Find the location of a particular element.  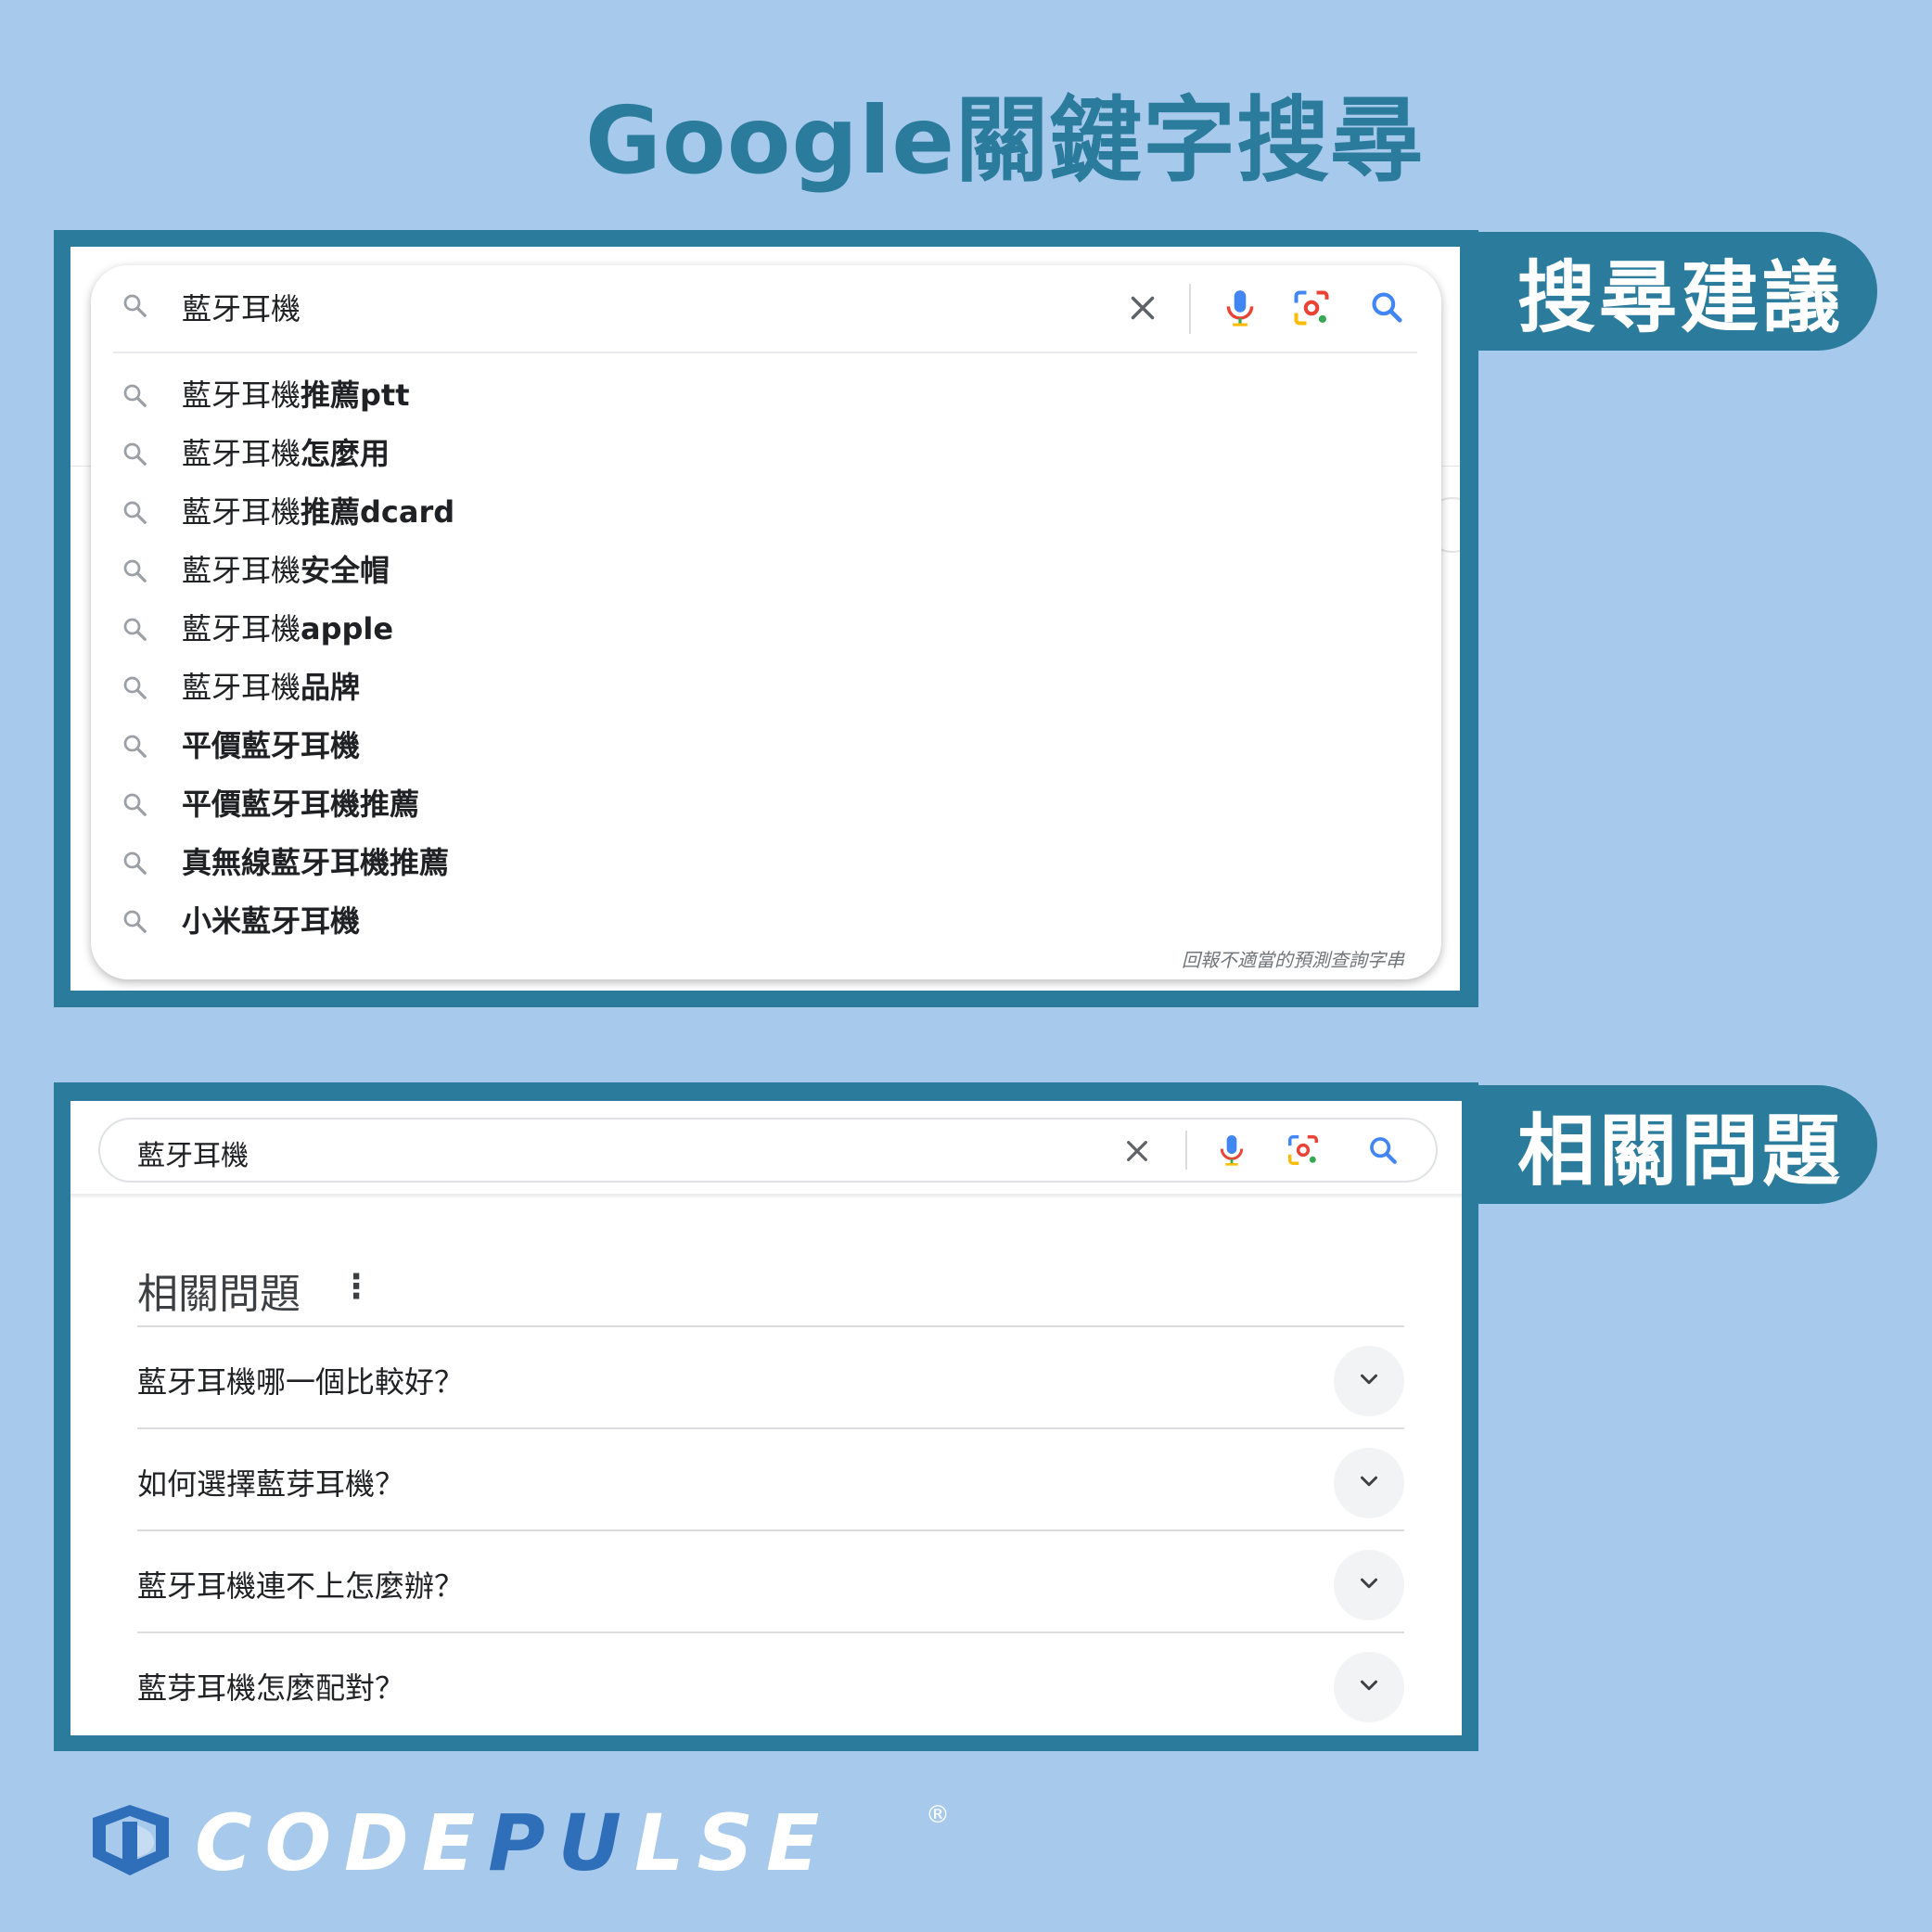

suggestion-item: 藍牙耳機推薦dcard is located at coordinates (766, 509).